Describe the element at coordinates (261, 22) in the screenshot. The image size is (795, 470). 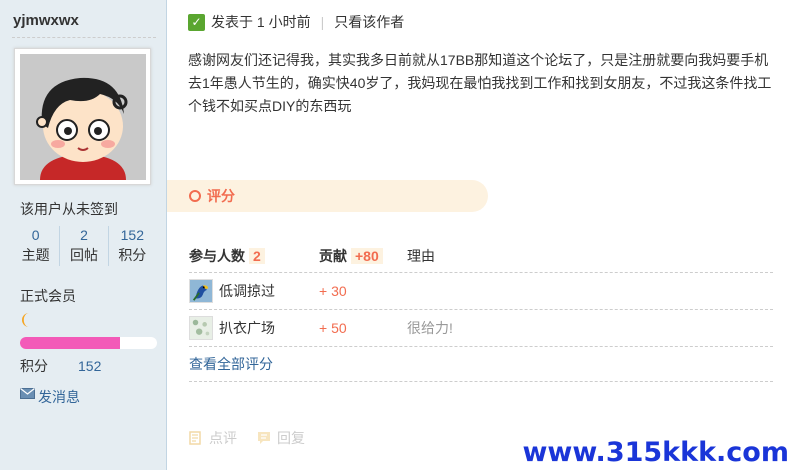
I see `posted-time: 发表于 1 小时前` at that location.